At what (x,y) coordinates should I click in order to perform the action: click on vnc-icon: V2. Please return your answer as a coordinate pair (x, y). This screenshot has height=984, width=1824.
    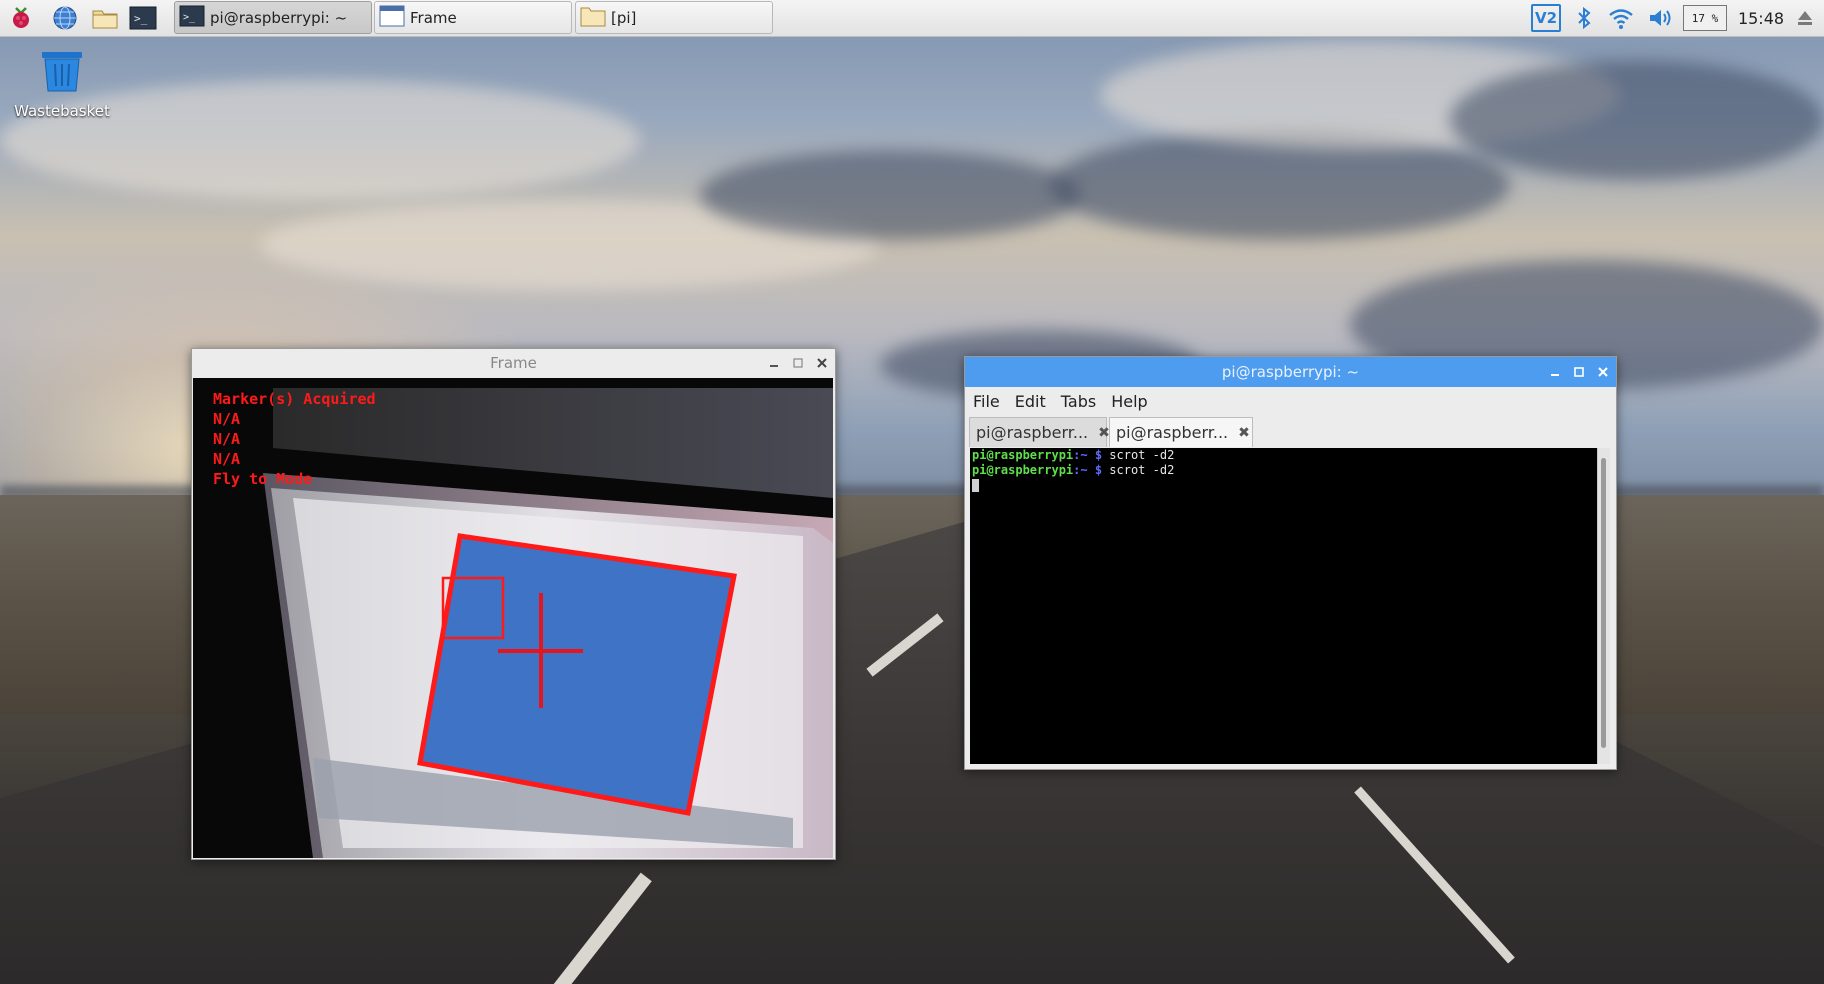
    Looking at the image, I should click on (1546, 18).